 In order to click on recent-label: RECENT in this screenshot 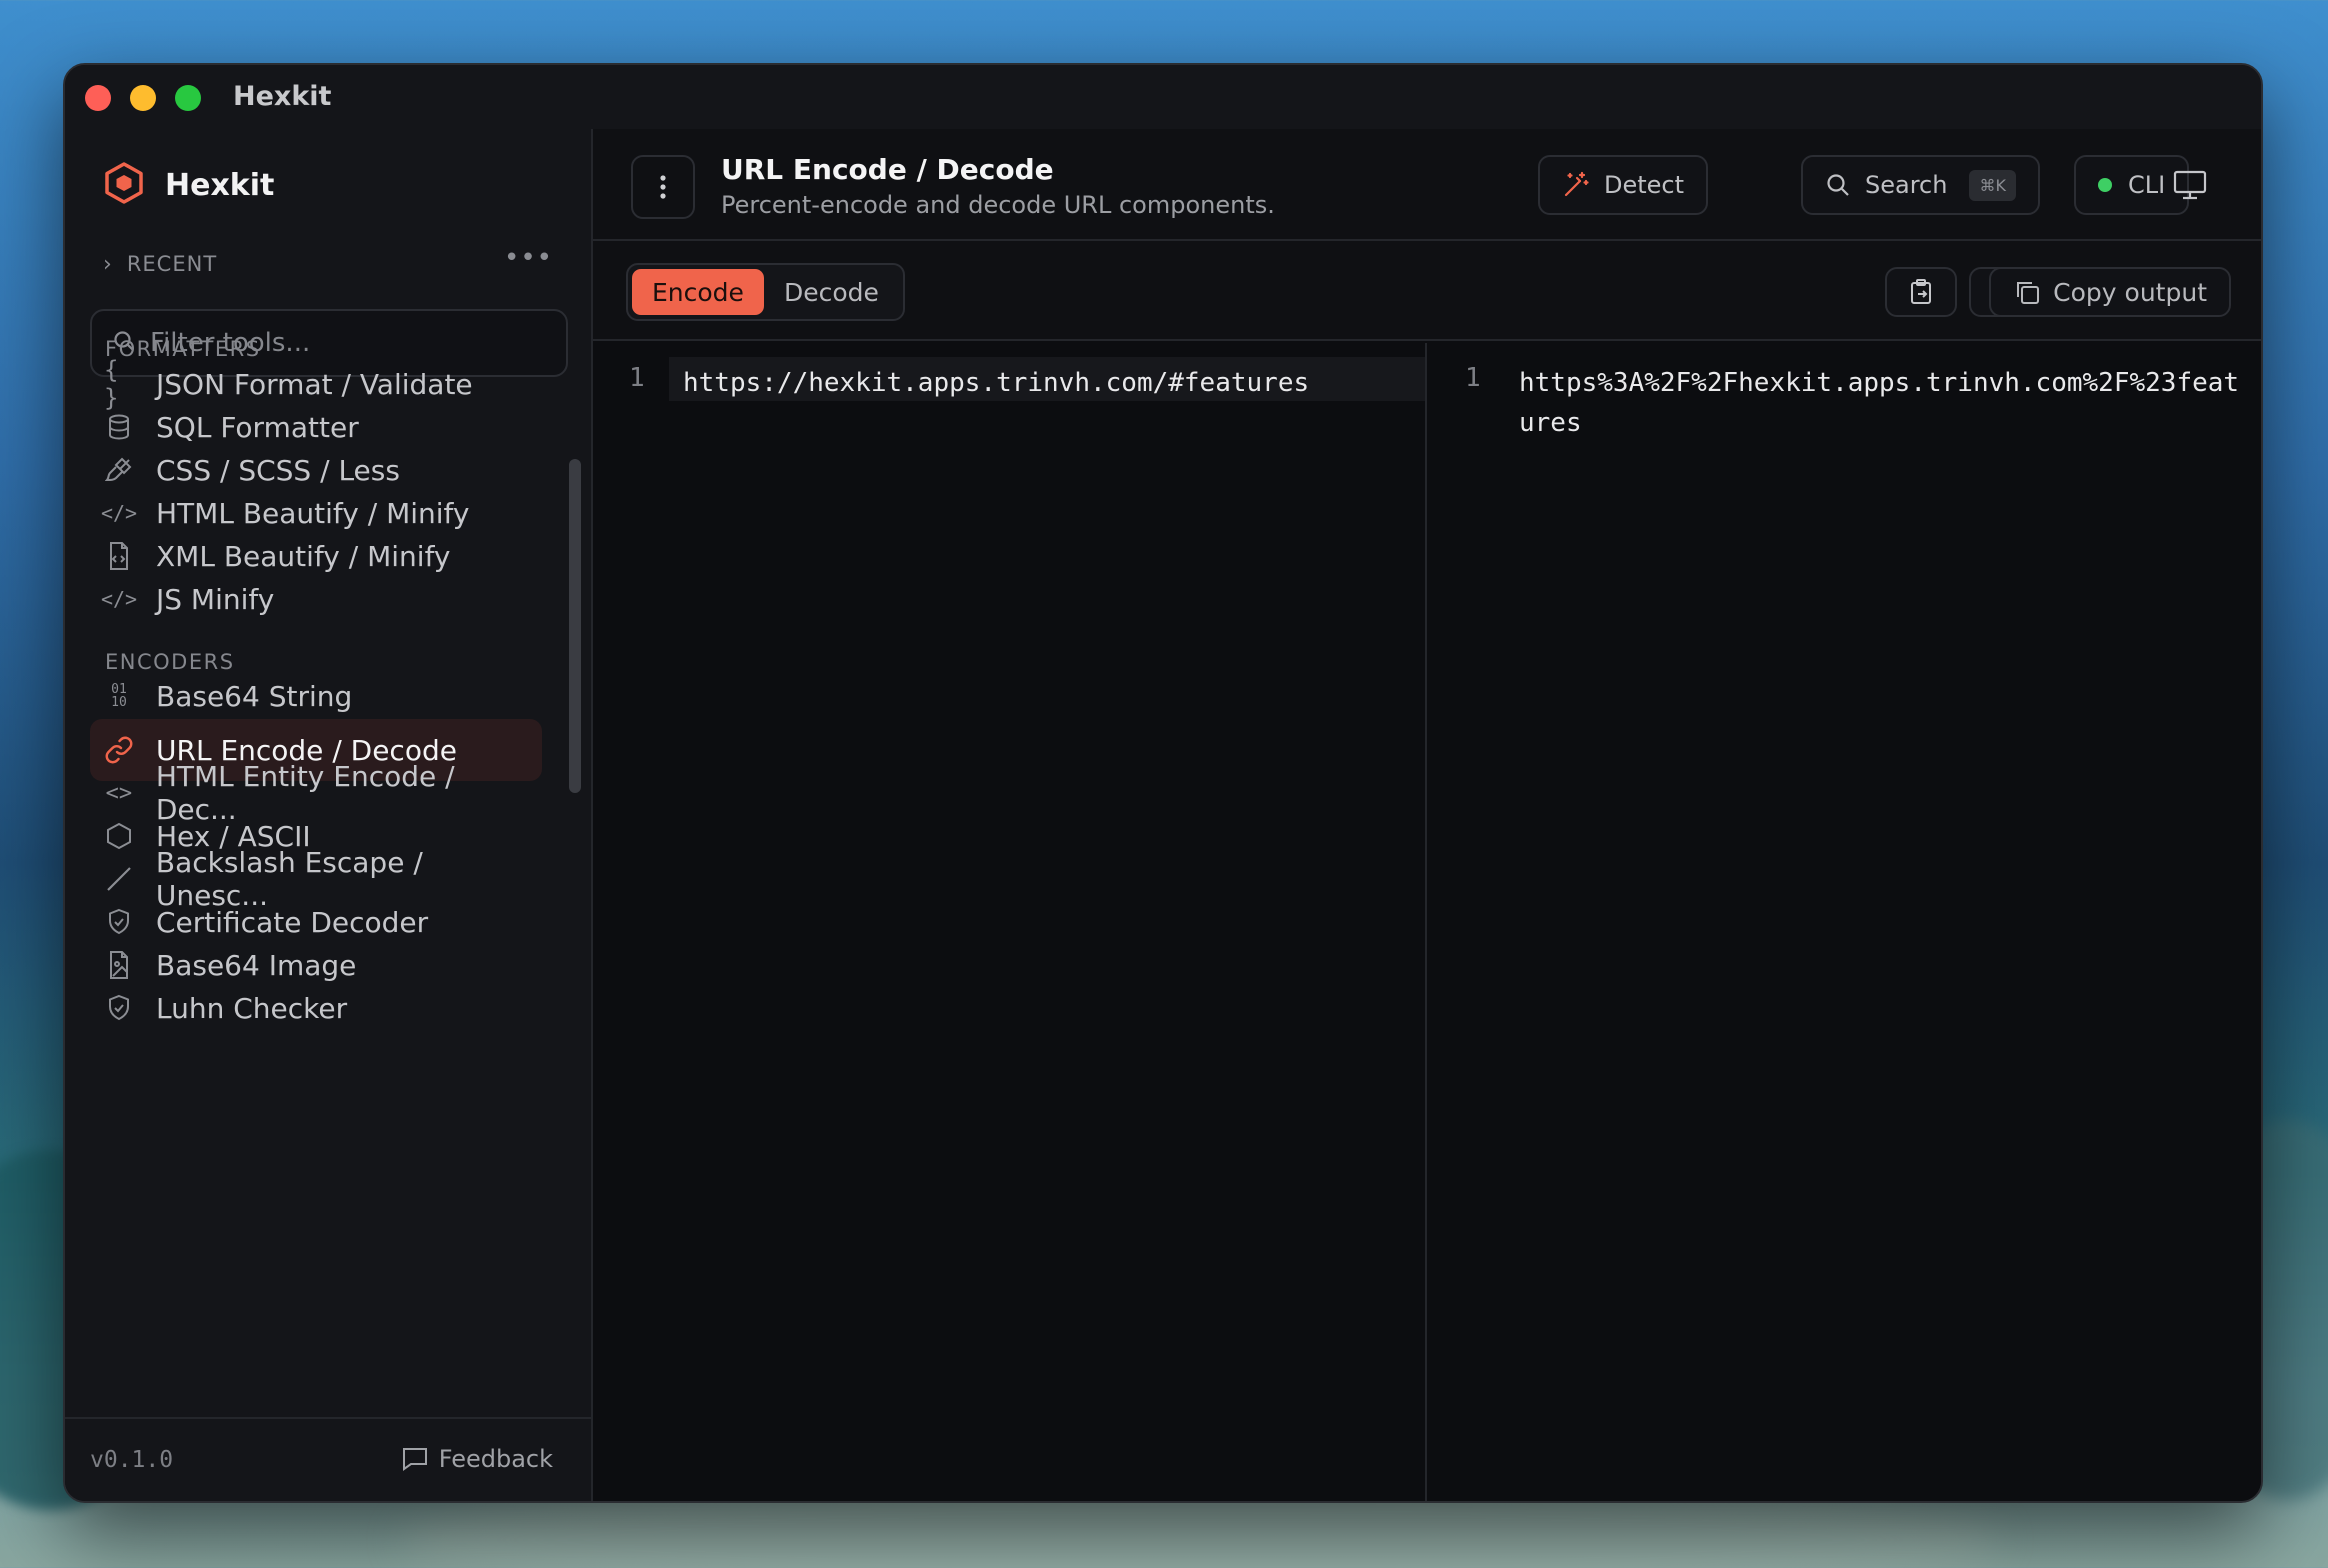, I will do `click(172, 264)`.